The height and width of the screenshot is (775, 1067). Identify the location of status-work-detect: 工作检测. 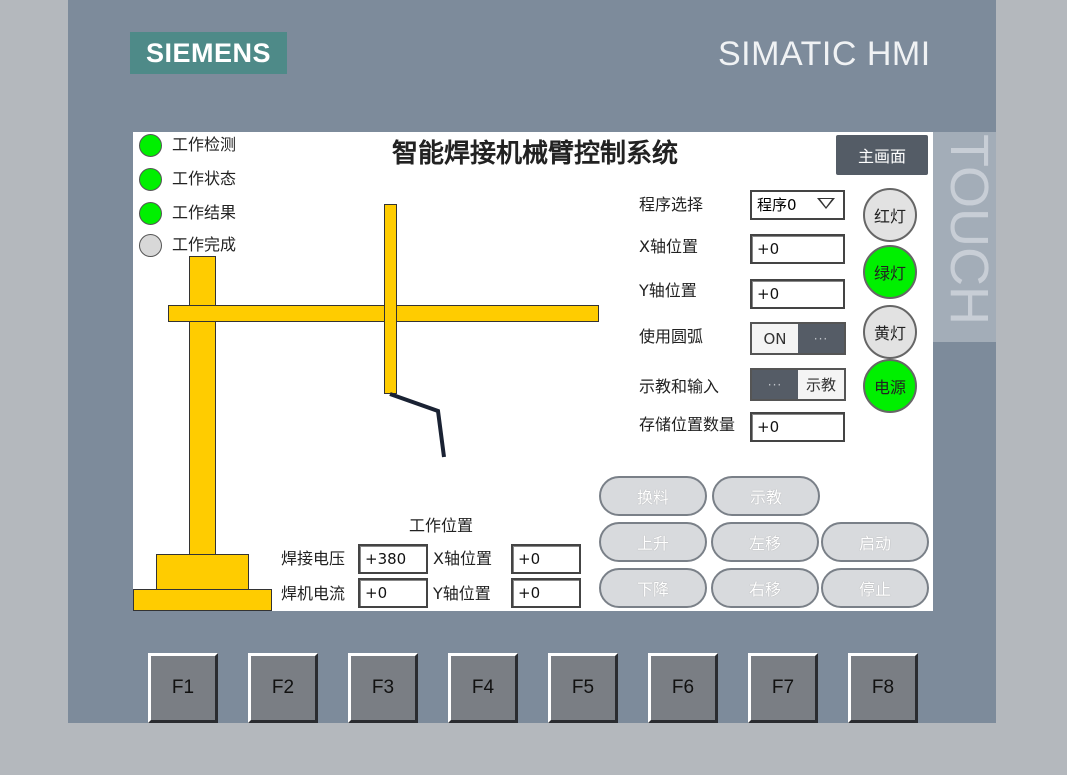
(187, 145).